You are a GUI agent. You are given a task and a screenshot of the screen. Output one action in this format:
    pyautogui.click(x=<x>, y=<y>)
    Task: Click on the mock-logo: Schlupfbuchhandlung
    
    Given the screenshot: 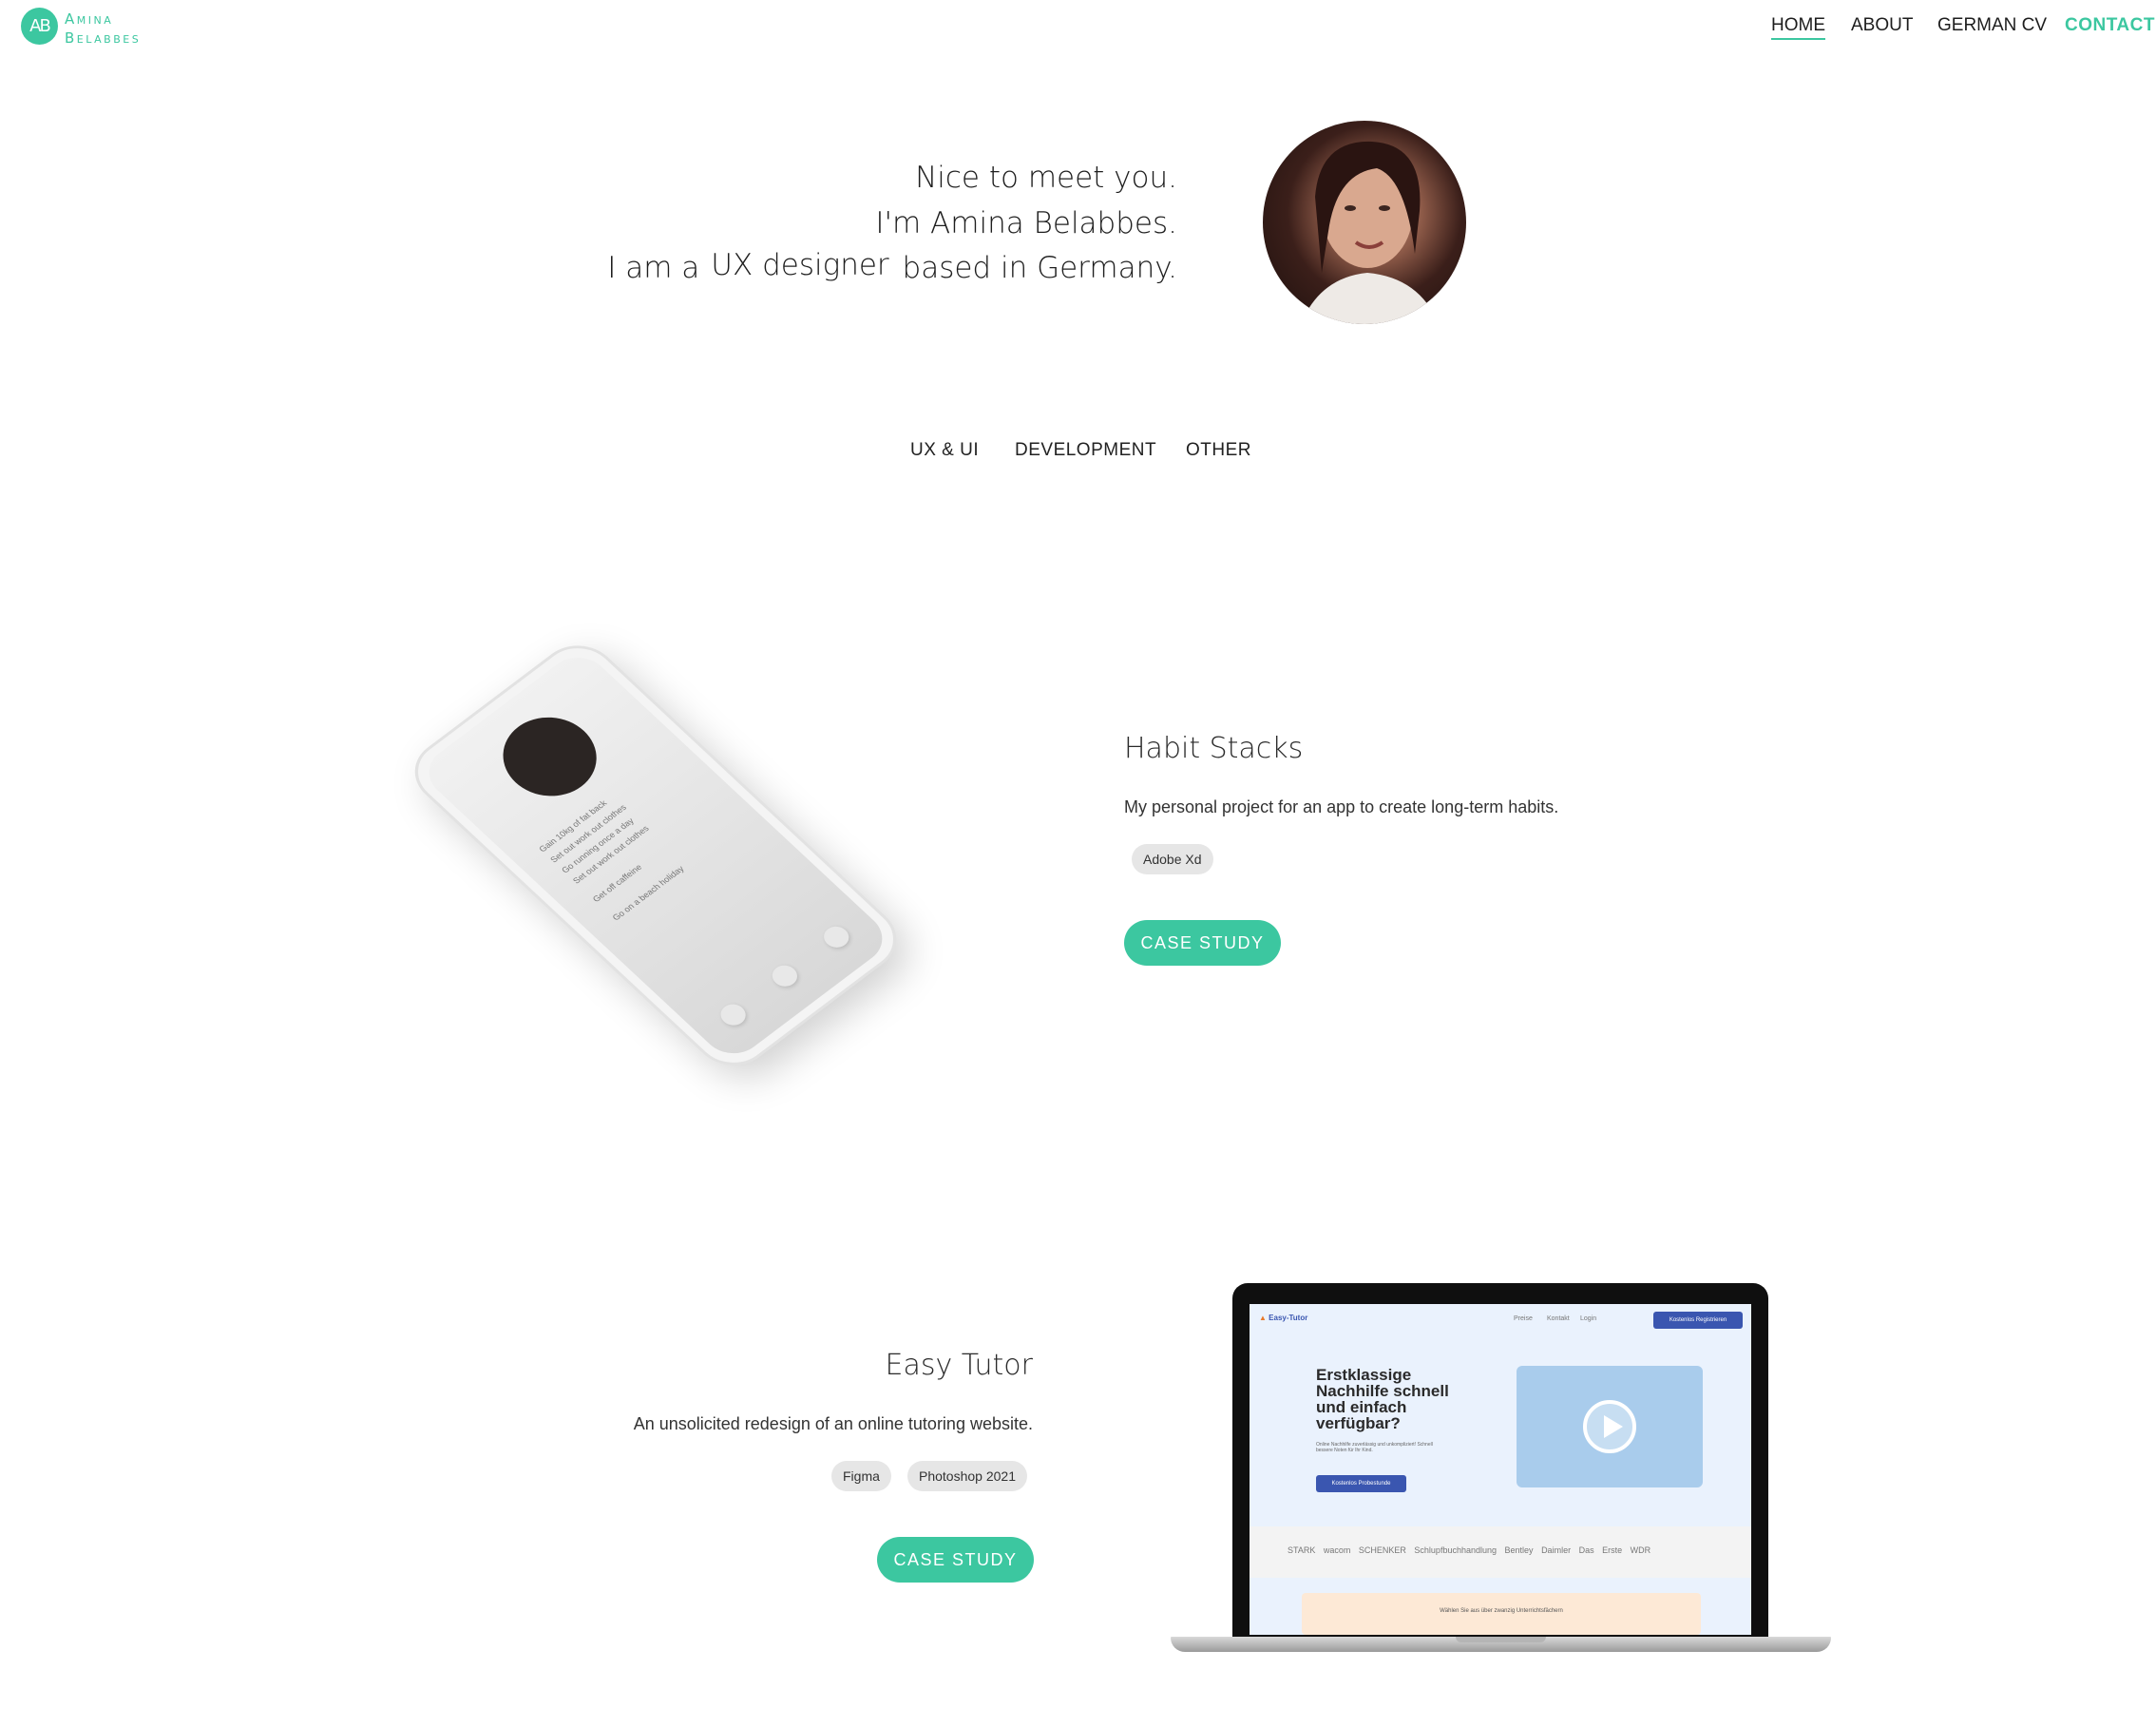 What is the action you would take?
    pyautogui.click(x=1456, y=1550)
    